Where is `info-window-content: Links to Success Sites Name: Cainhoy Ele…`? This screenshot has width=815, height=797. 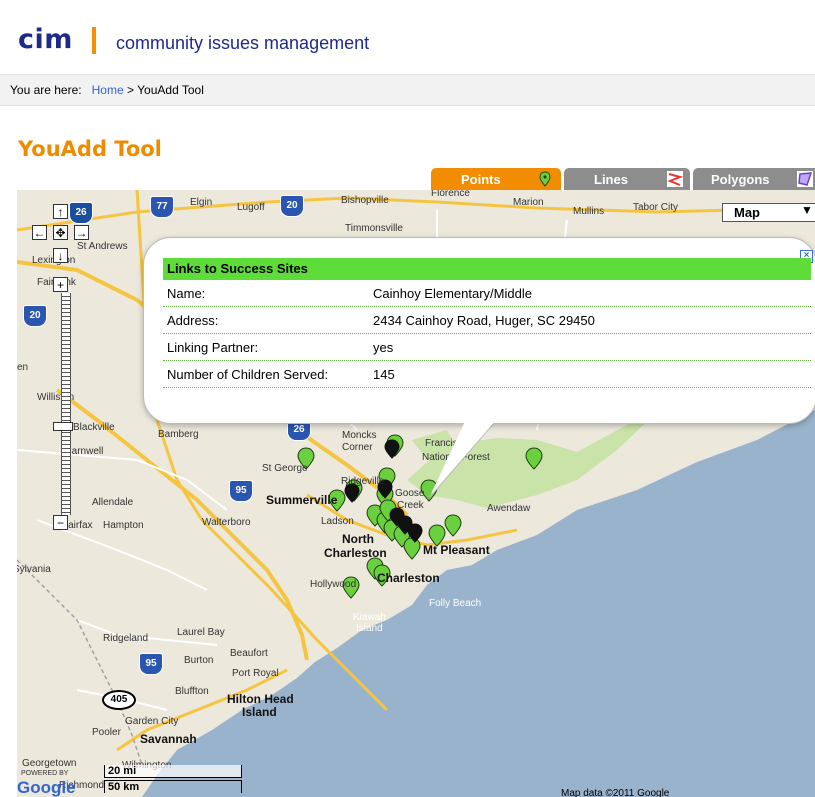
info-window-content: Links to Success Sites Name: Cainhoy Ele… is located at coordinates (487, 323).